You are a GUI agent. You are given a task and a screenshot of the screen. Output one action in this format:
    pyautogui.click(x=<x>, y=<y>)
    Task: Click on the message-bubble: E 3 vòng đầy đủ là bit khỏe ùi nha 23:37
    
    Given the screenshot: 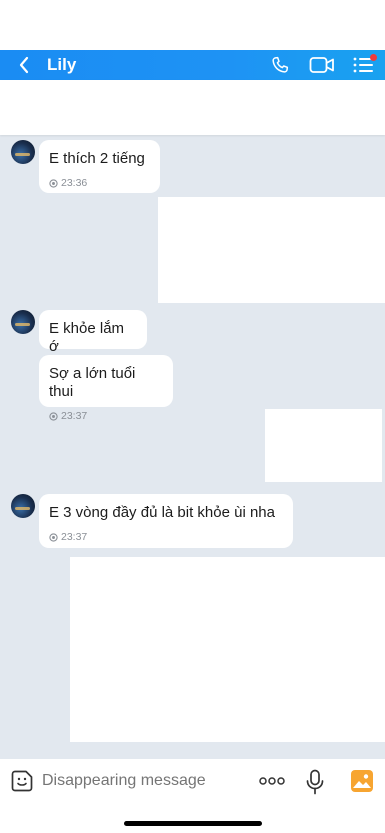 What is the action you would take?
    pyautogui.click(x=166, y=521)
    